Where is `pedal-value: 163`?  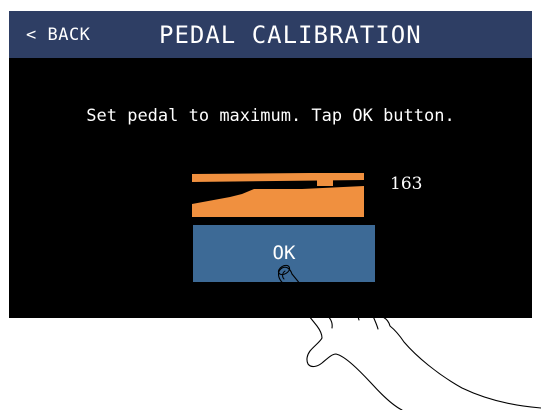
pedal-value: 163 is located at coordinates (406, 184).